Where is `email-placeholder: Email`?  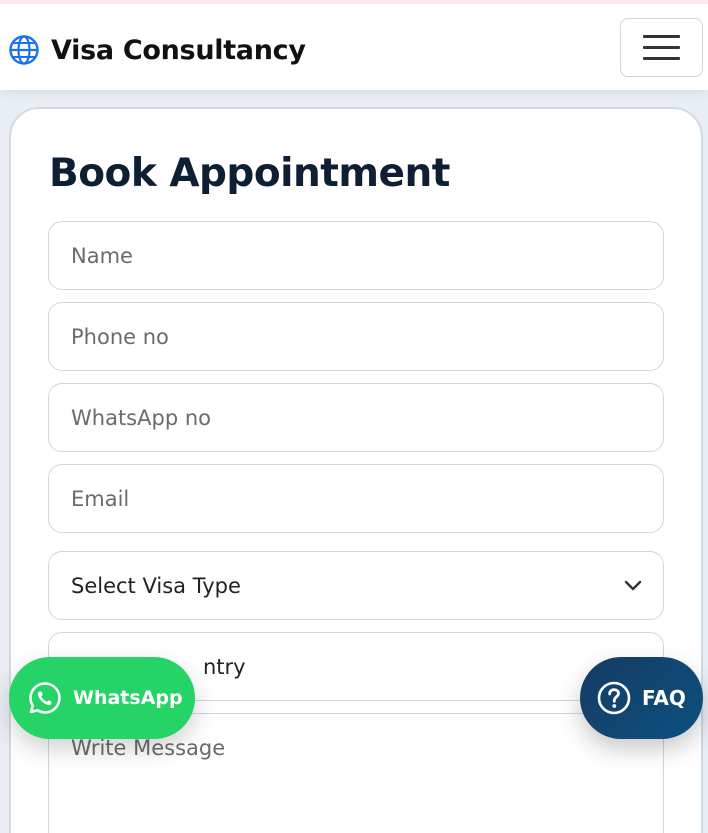 email-placeholder: Email is located at coordinates (100, 498).